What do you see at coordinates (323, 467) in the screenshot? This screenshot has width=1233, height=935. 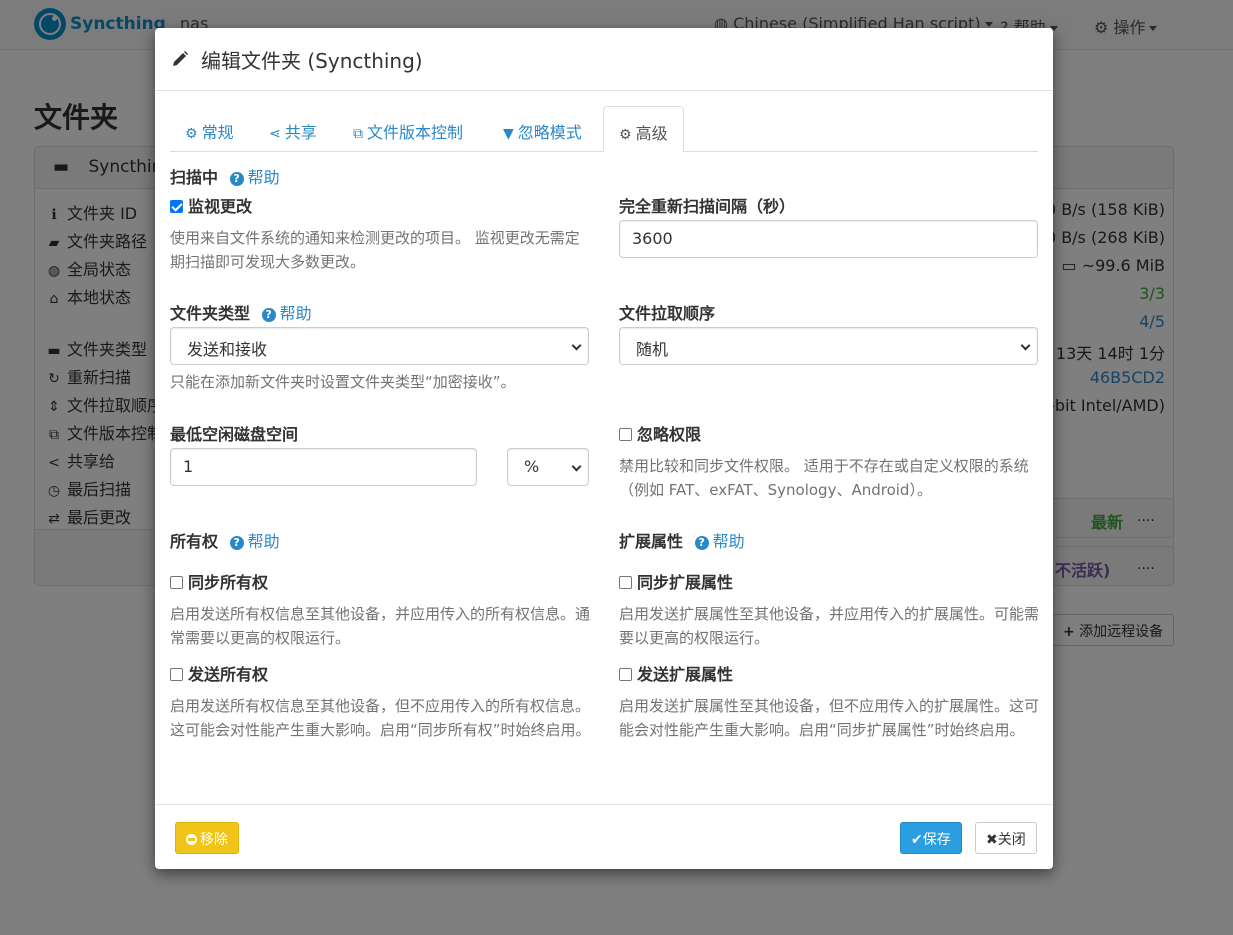 I see `min-disk-free-input: 1` at bounding box center [323, 467].